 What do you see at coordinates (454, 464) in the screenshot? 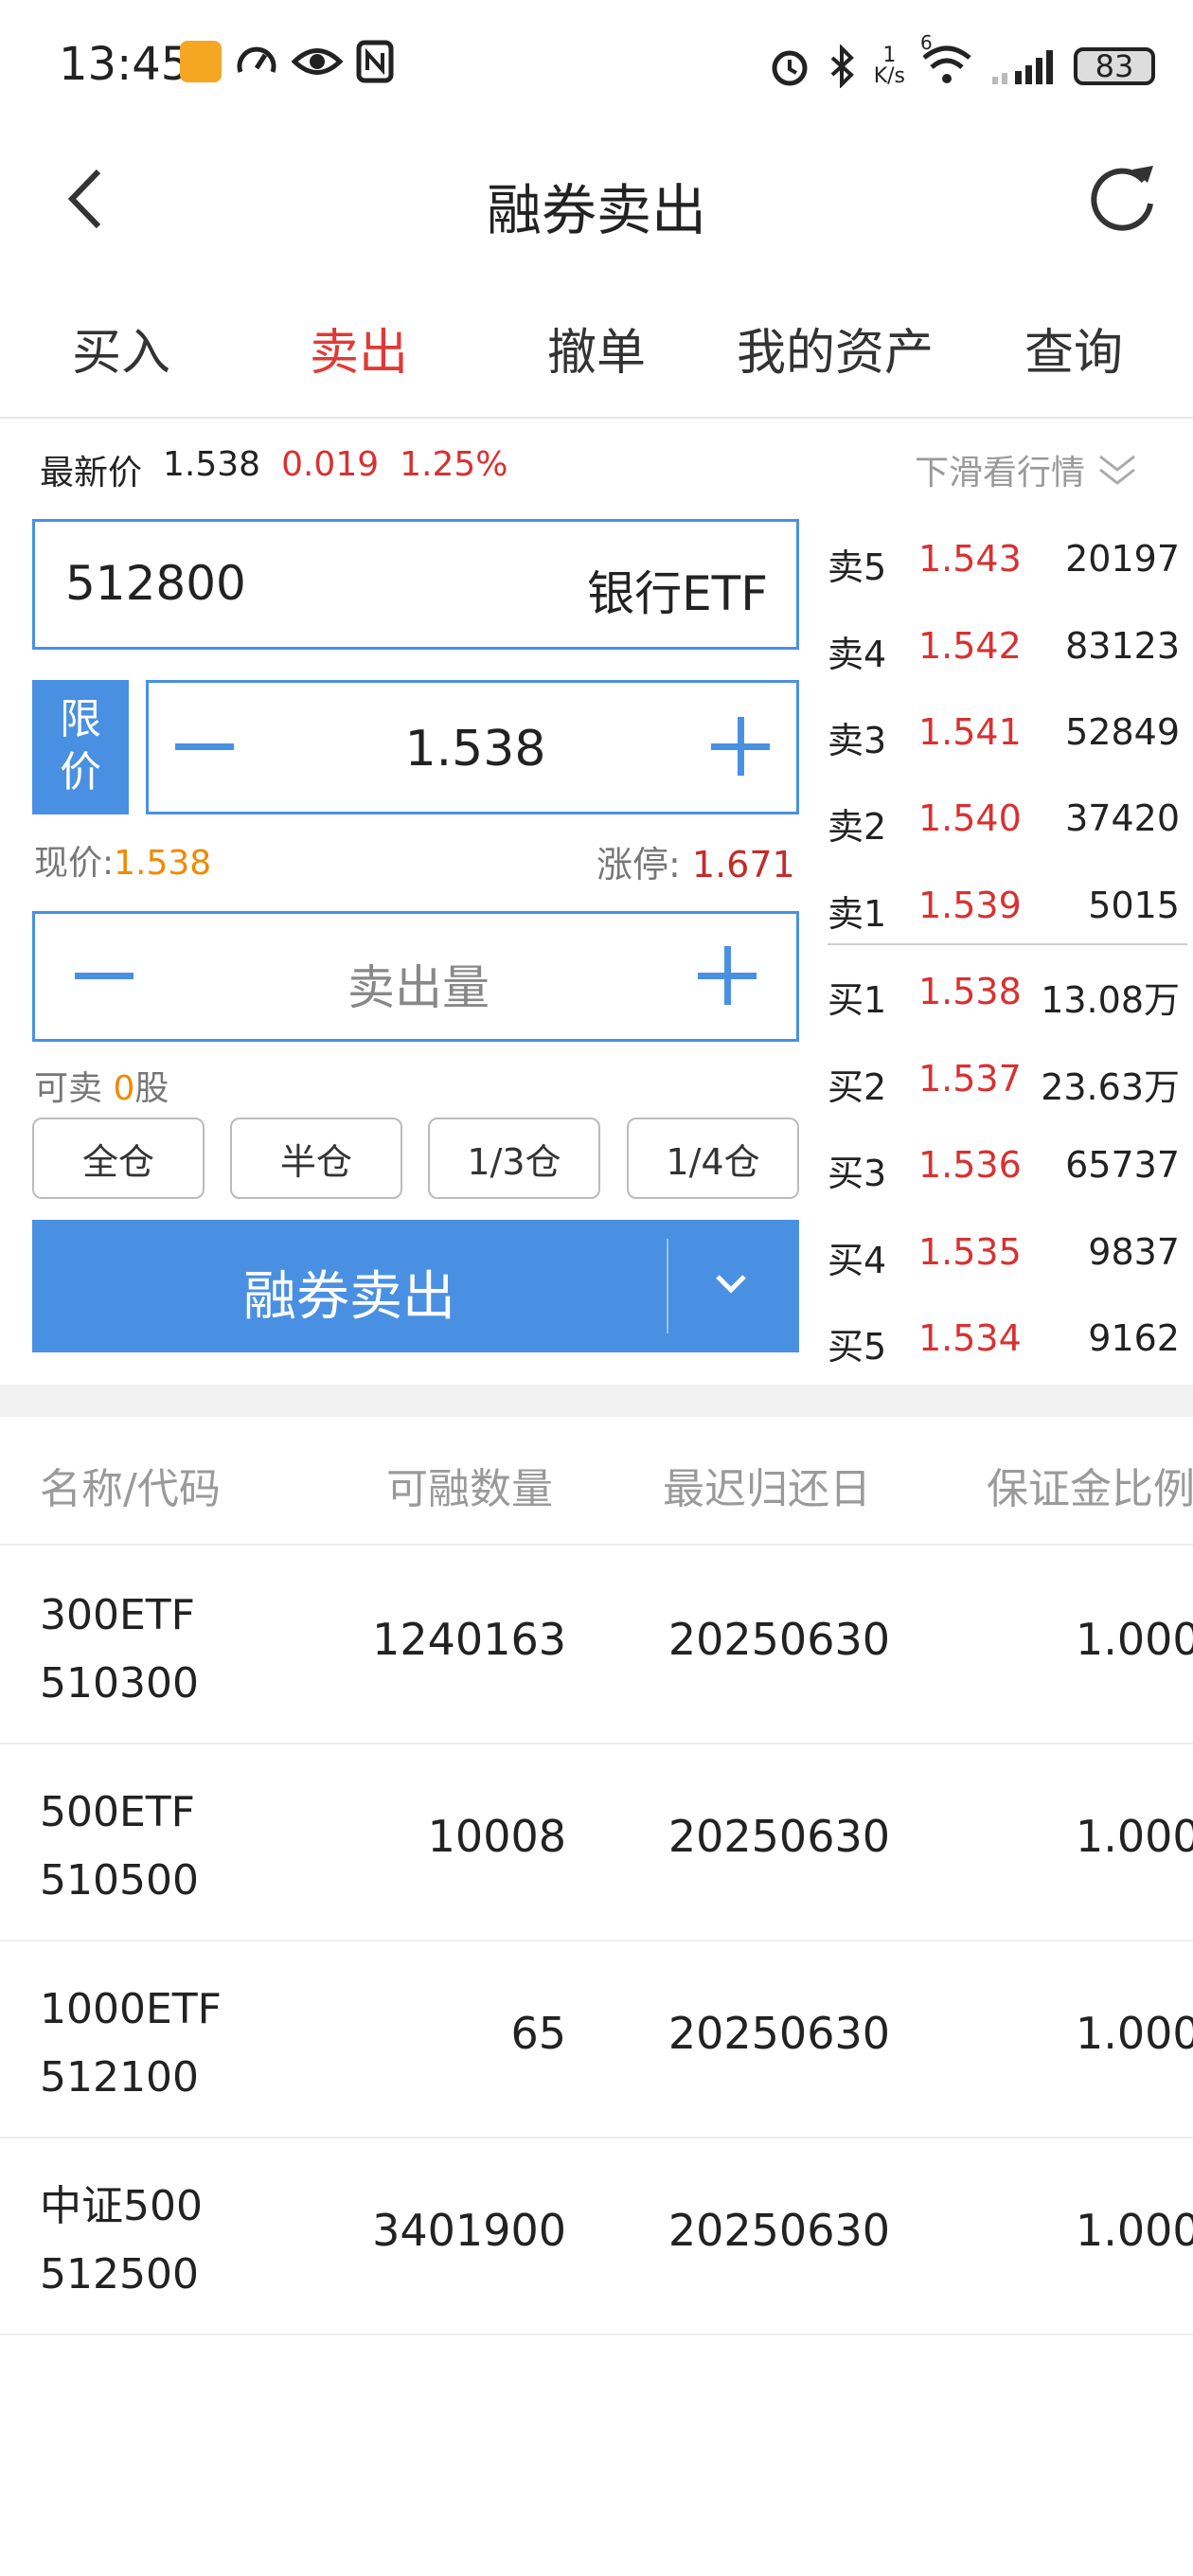
I see `price-change-percent: 1.25%` at bounding box center [454, 464].